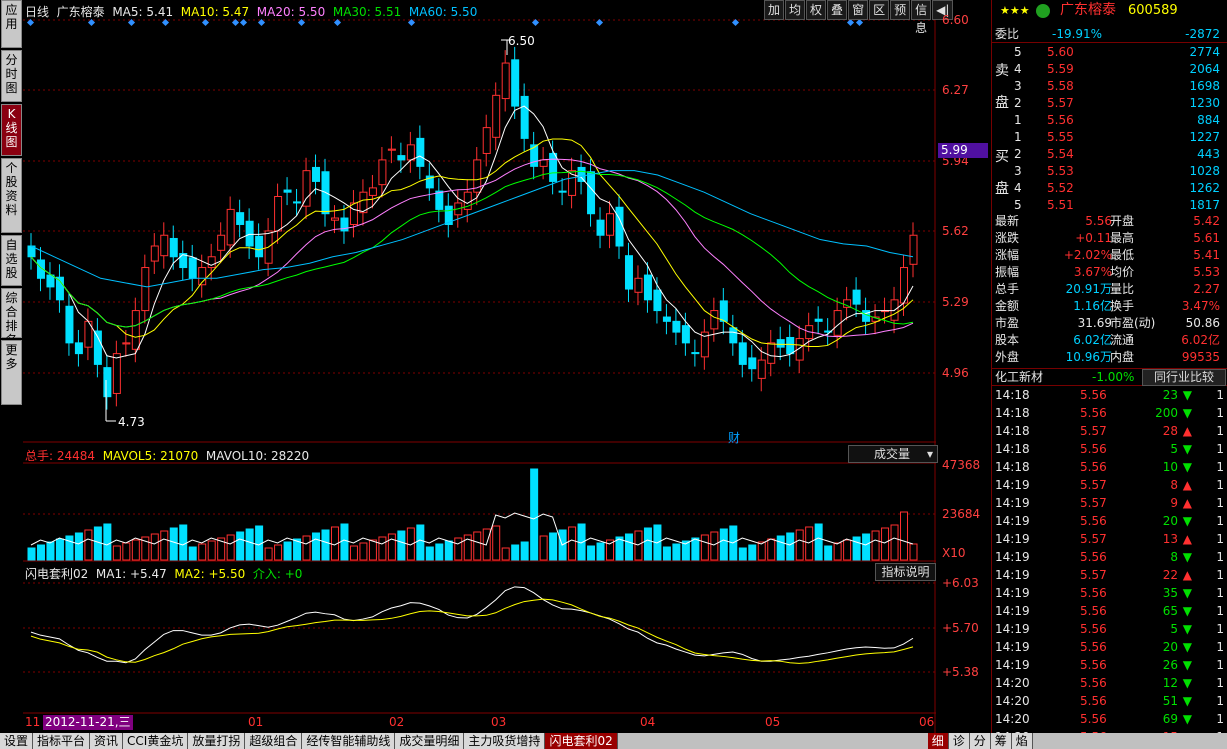  What do you see at coordinates (1012, 719) in the screenshot?
I see `tick-time: 14:20` at bounding box center [1012, 719].